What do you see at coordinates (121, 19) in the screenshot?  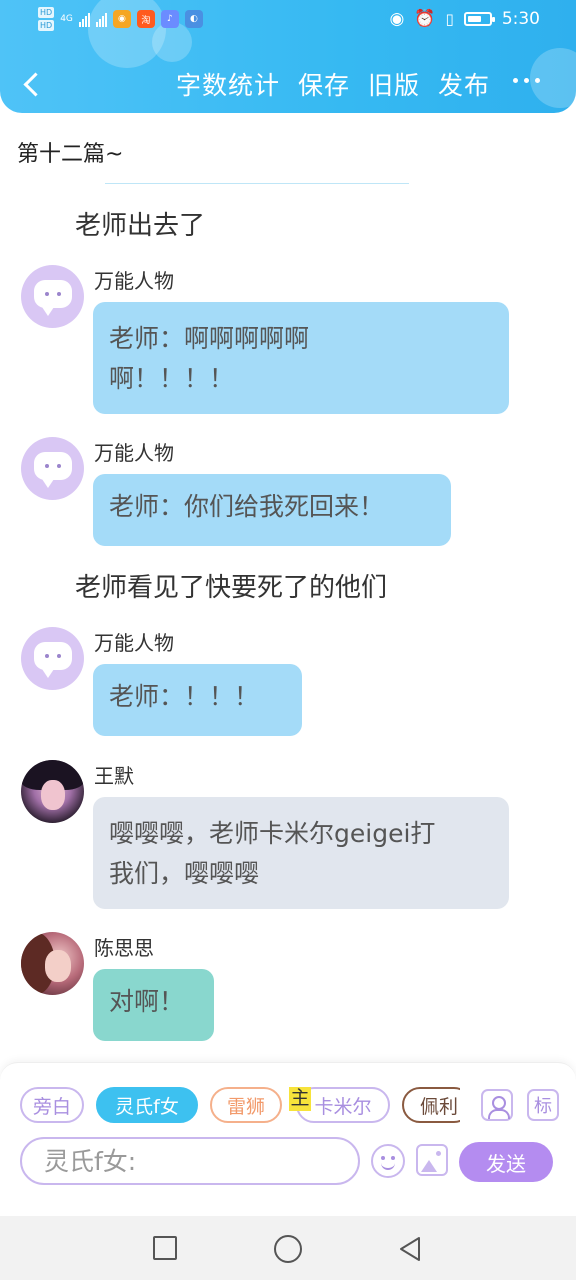 I see `weibo-icon: ◉` at bounding box center [121, 19].